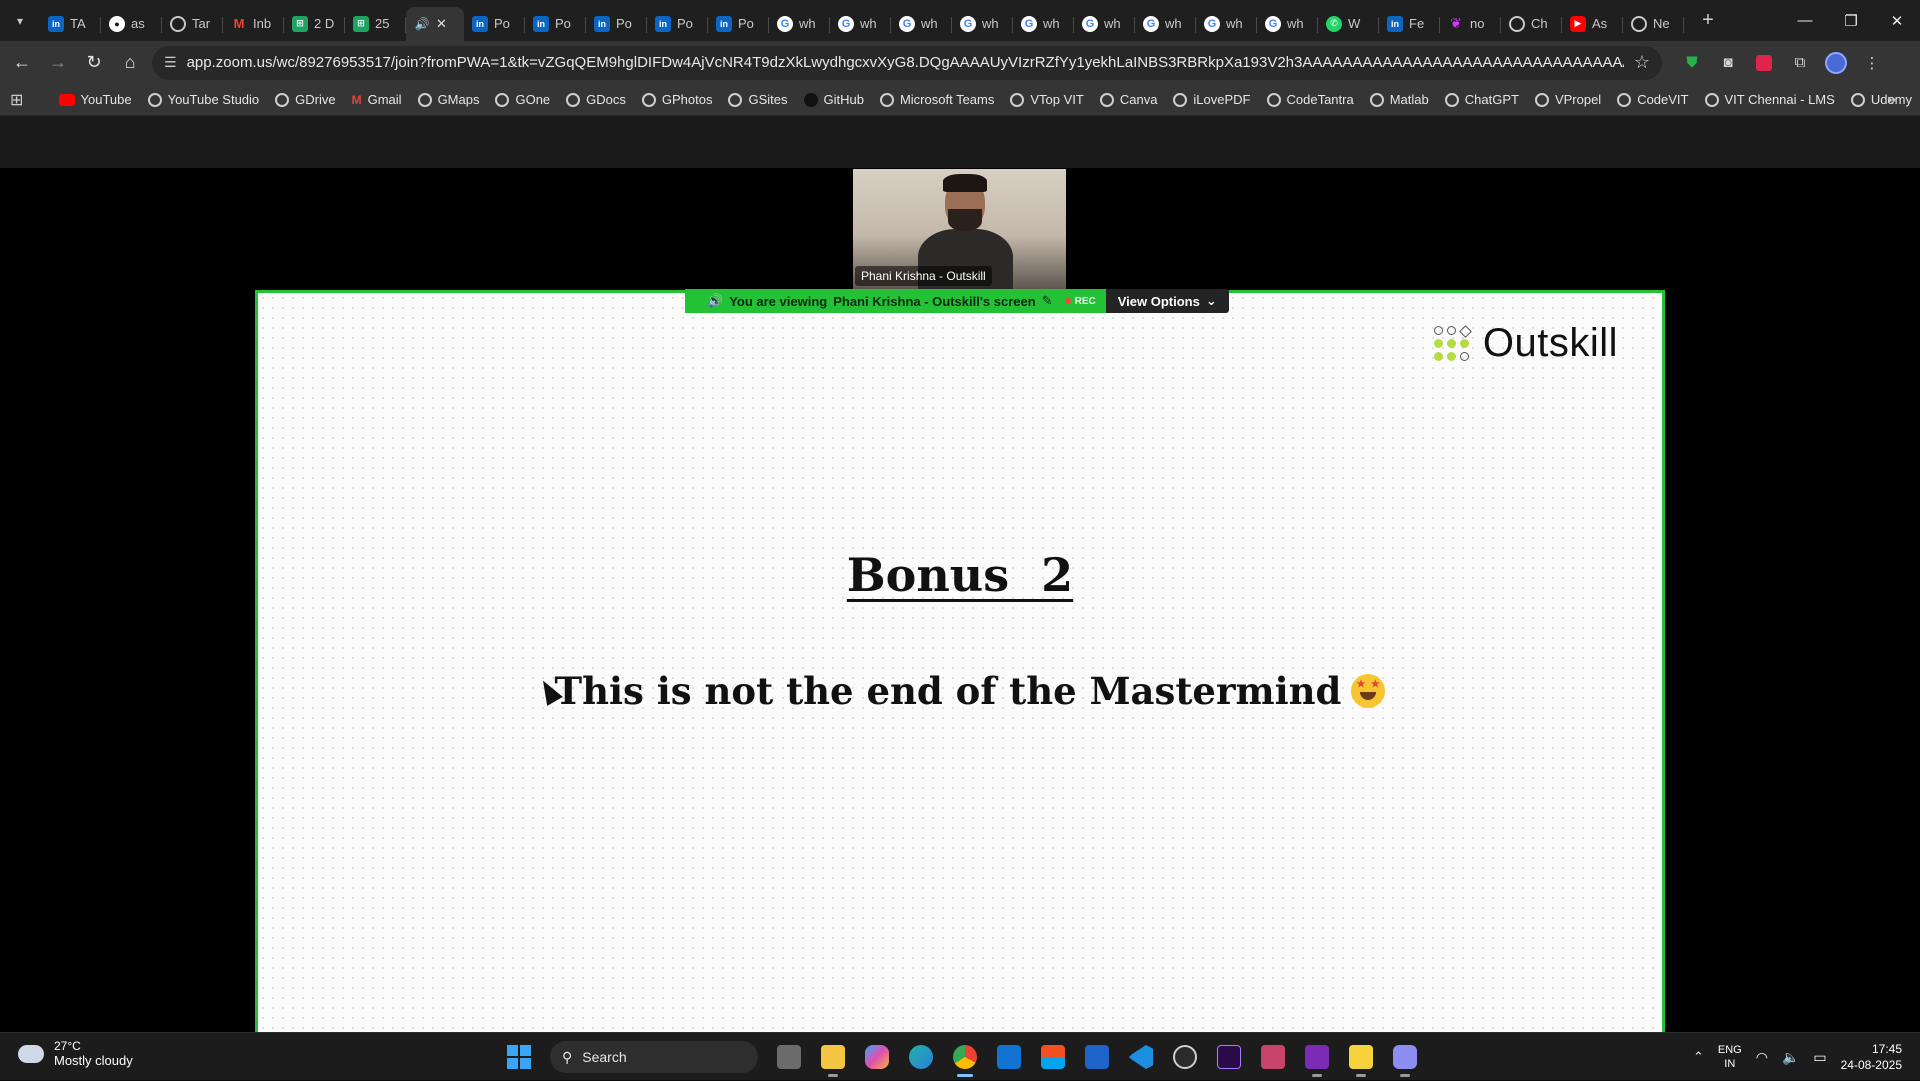 The width and height of the screenshot is (1920, 1081). Describe the element at coordinates (1762, 1057) in the screenshot. I see `wifi-icon: ◠` at that location.